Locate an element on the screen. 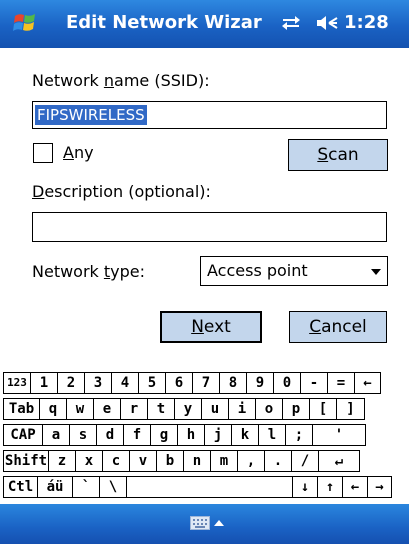  key-f: f is located at coordinates (137, 435).